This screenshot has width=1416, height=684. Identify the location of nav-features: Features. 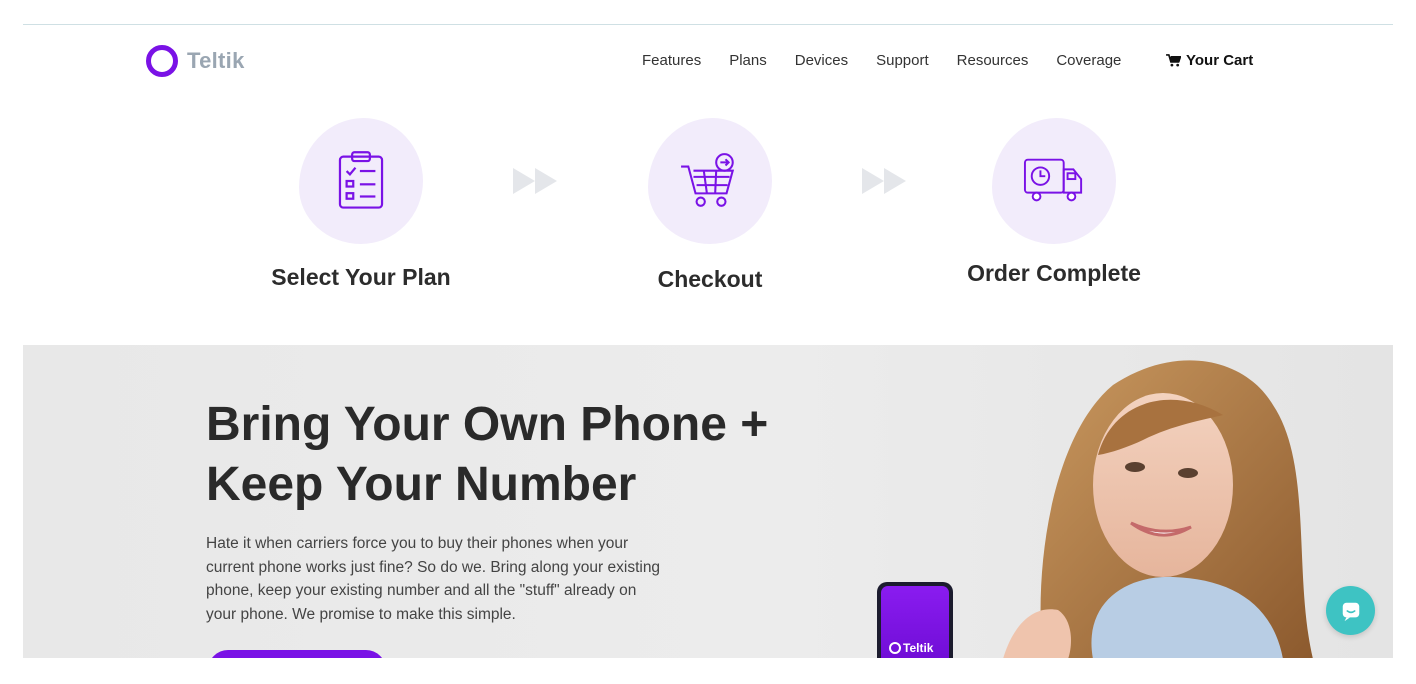
(671, 60).